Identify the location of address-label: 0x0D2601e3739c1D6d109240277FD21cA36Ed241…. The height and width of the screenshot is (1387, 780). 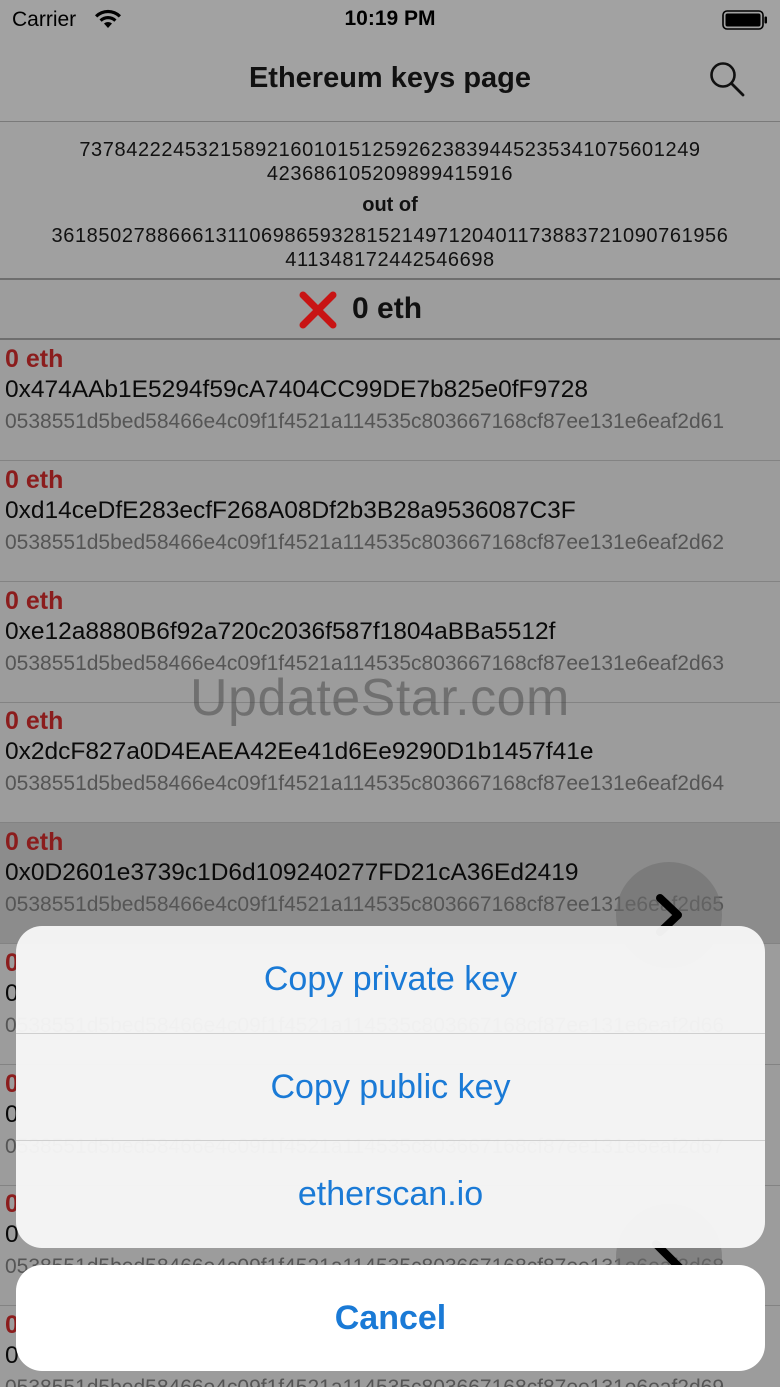
(292, 872).